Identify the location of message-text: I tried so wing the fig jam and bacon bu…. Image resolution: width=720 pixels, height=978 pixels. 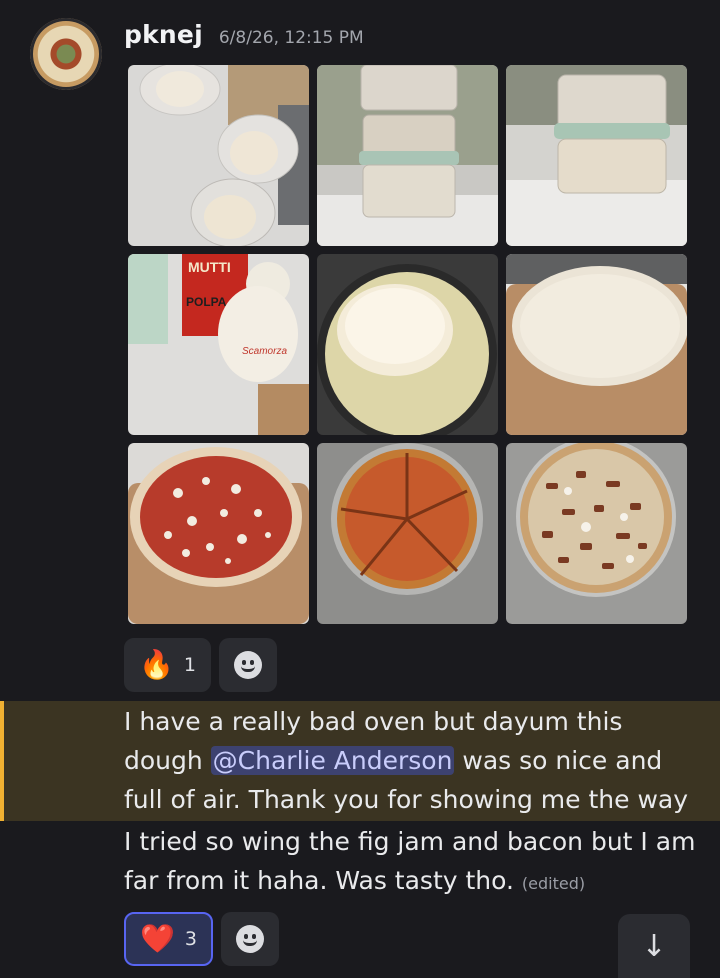
(414, 862).